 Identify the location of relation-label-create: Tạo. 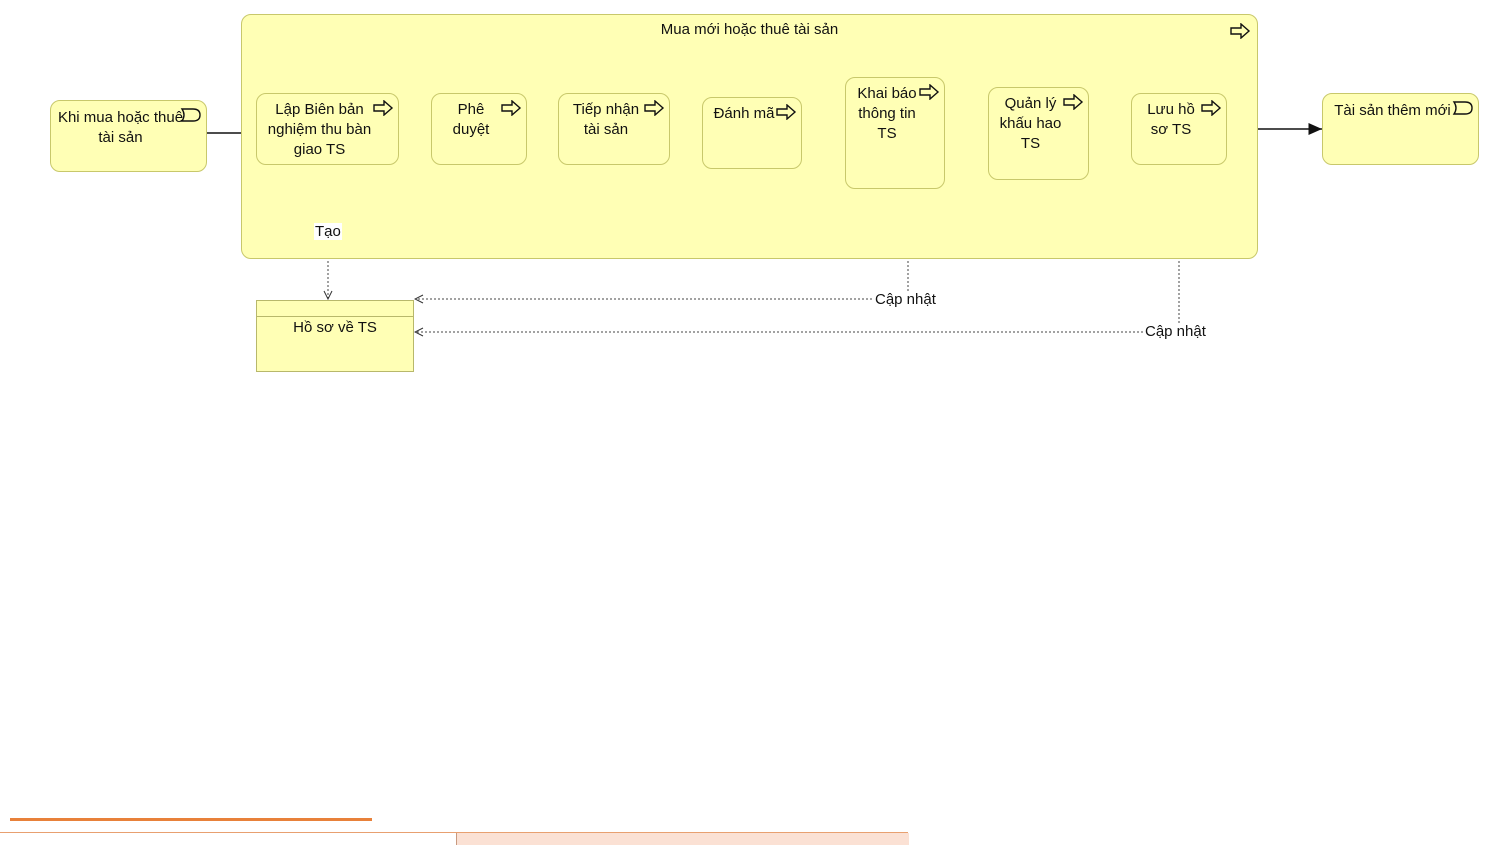
(328, 231).